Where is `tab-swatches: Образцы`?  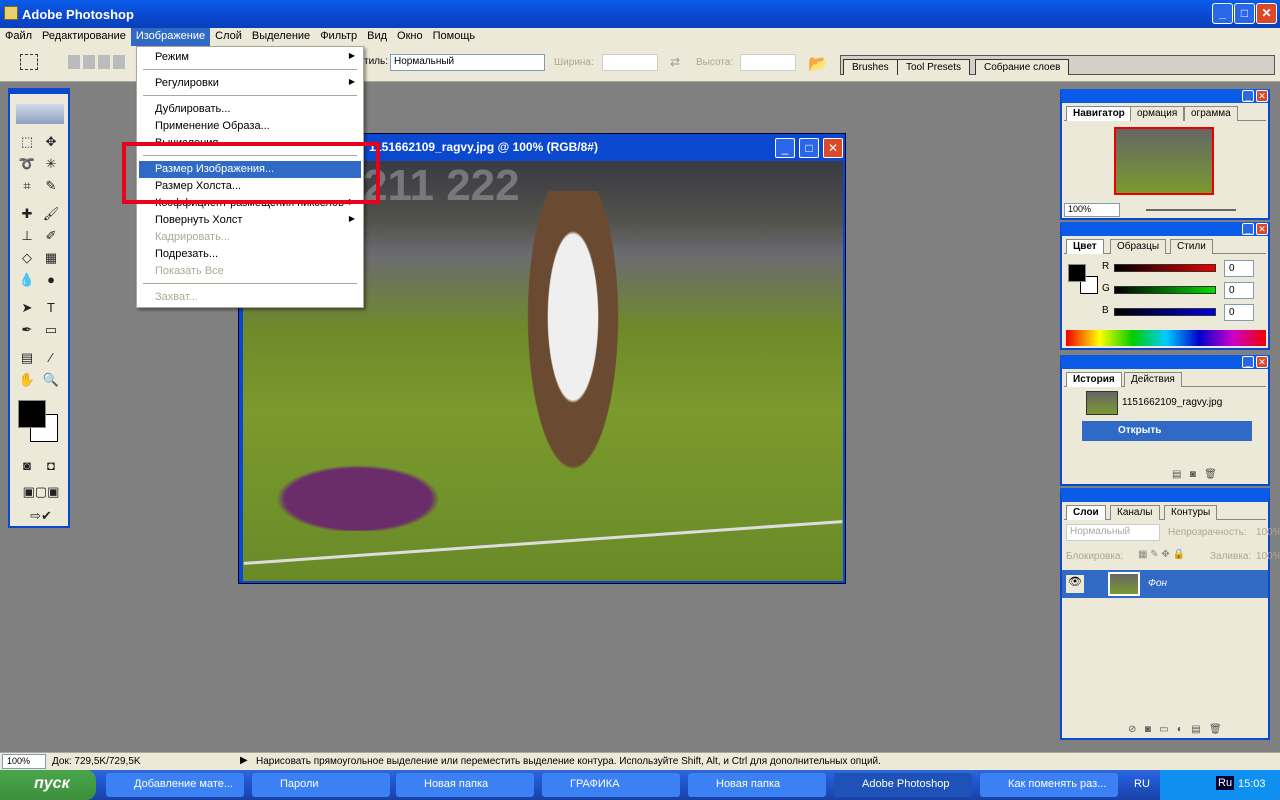 tab-swatches: Образцы is located at coordinates (1138, 246).